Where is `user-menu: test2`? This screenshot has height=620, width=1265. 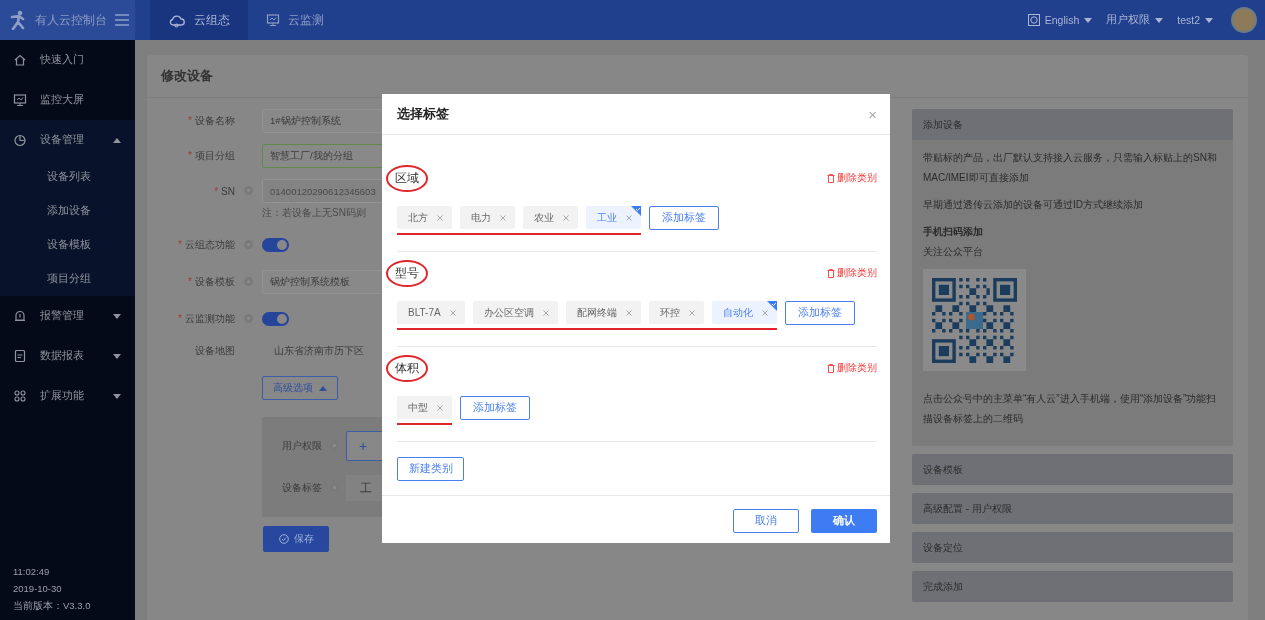 user-menu: test2 is located at coordinates (1195, 20).